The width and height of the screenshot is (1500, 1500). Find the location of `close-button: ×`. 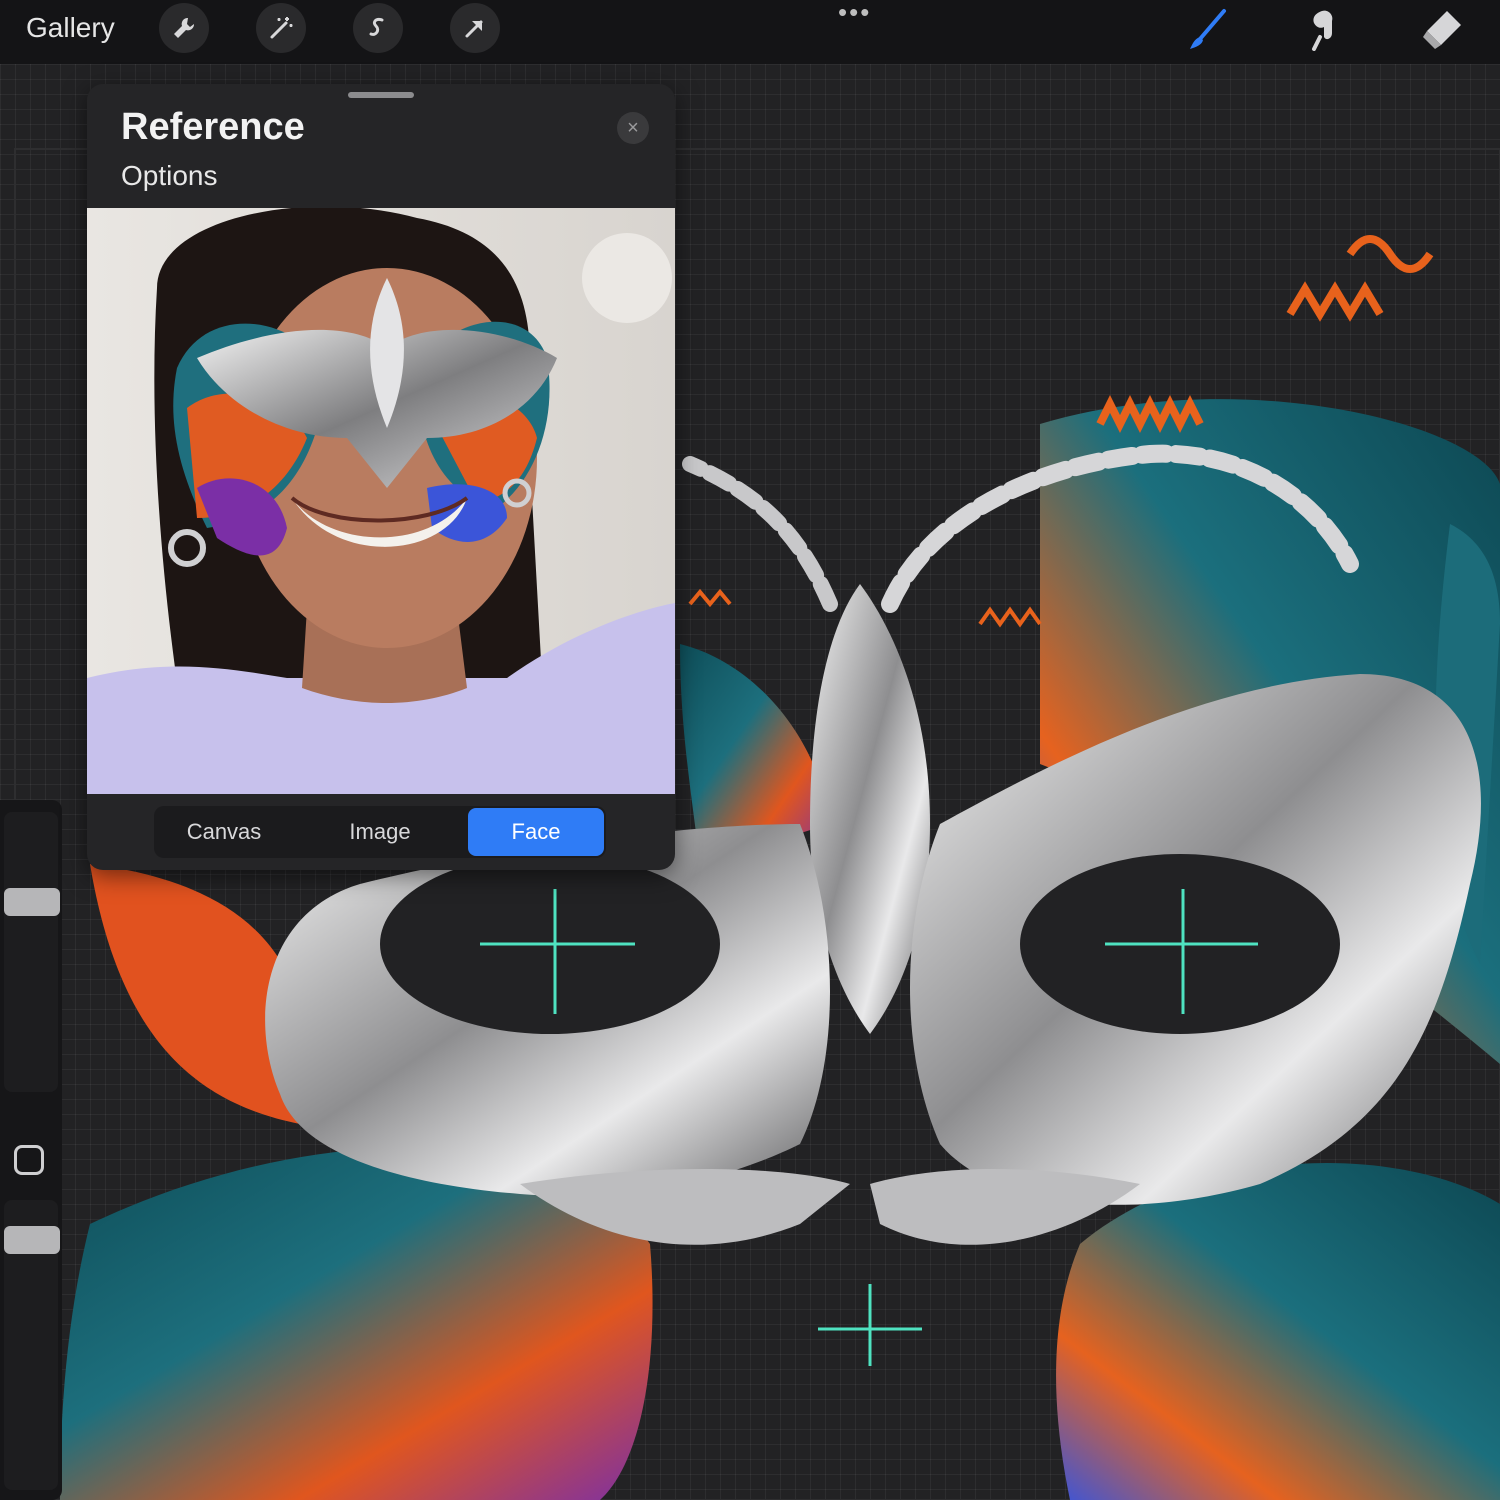

close-button: × is located at coordinates (633, 128).